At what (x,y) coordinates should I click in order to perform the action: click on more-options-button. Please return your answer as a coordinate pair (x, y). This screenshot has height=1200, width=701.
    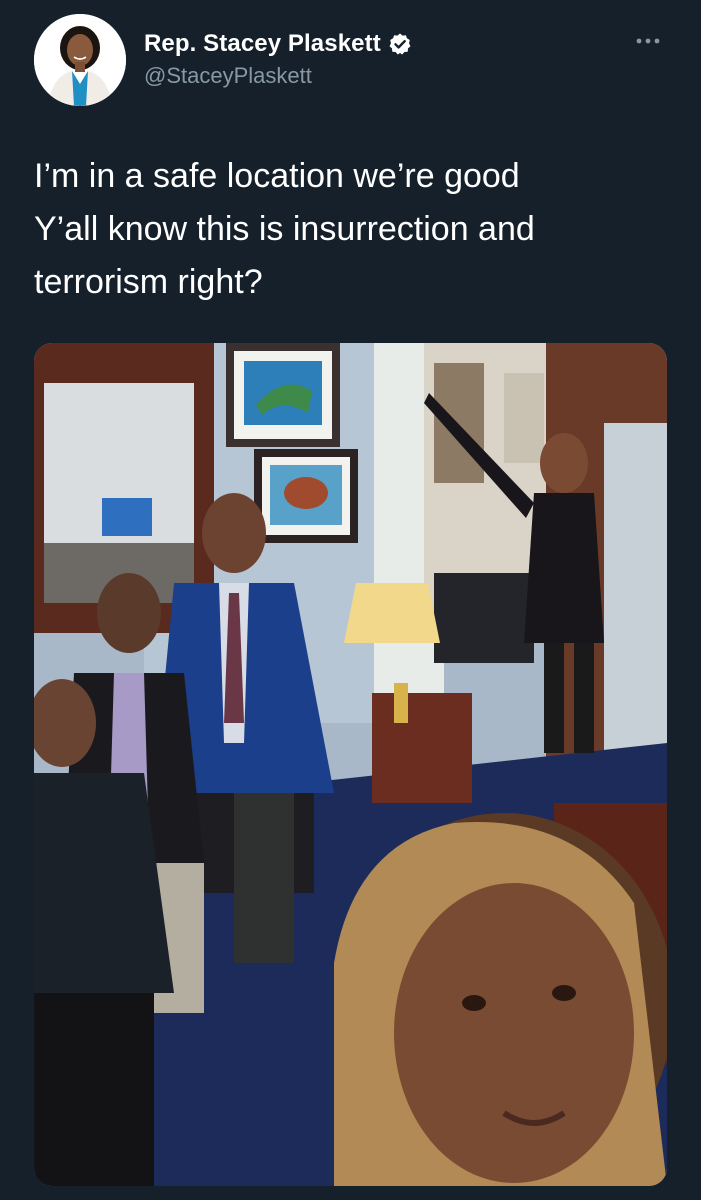
    Looking at the image, I should click on (648, 41).